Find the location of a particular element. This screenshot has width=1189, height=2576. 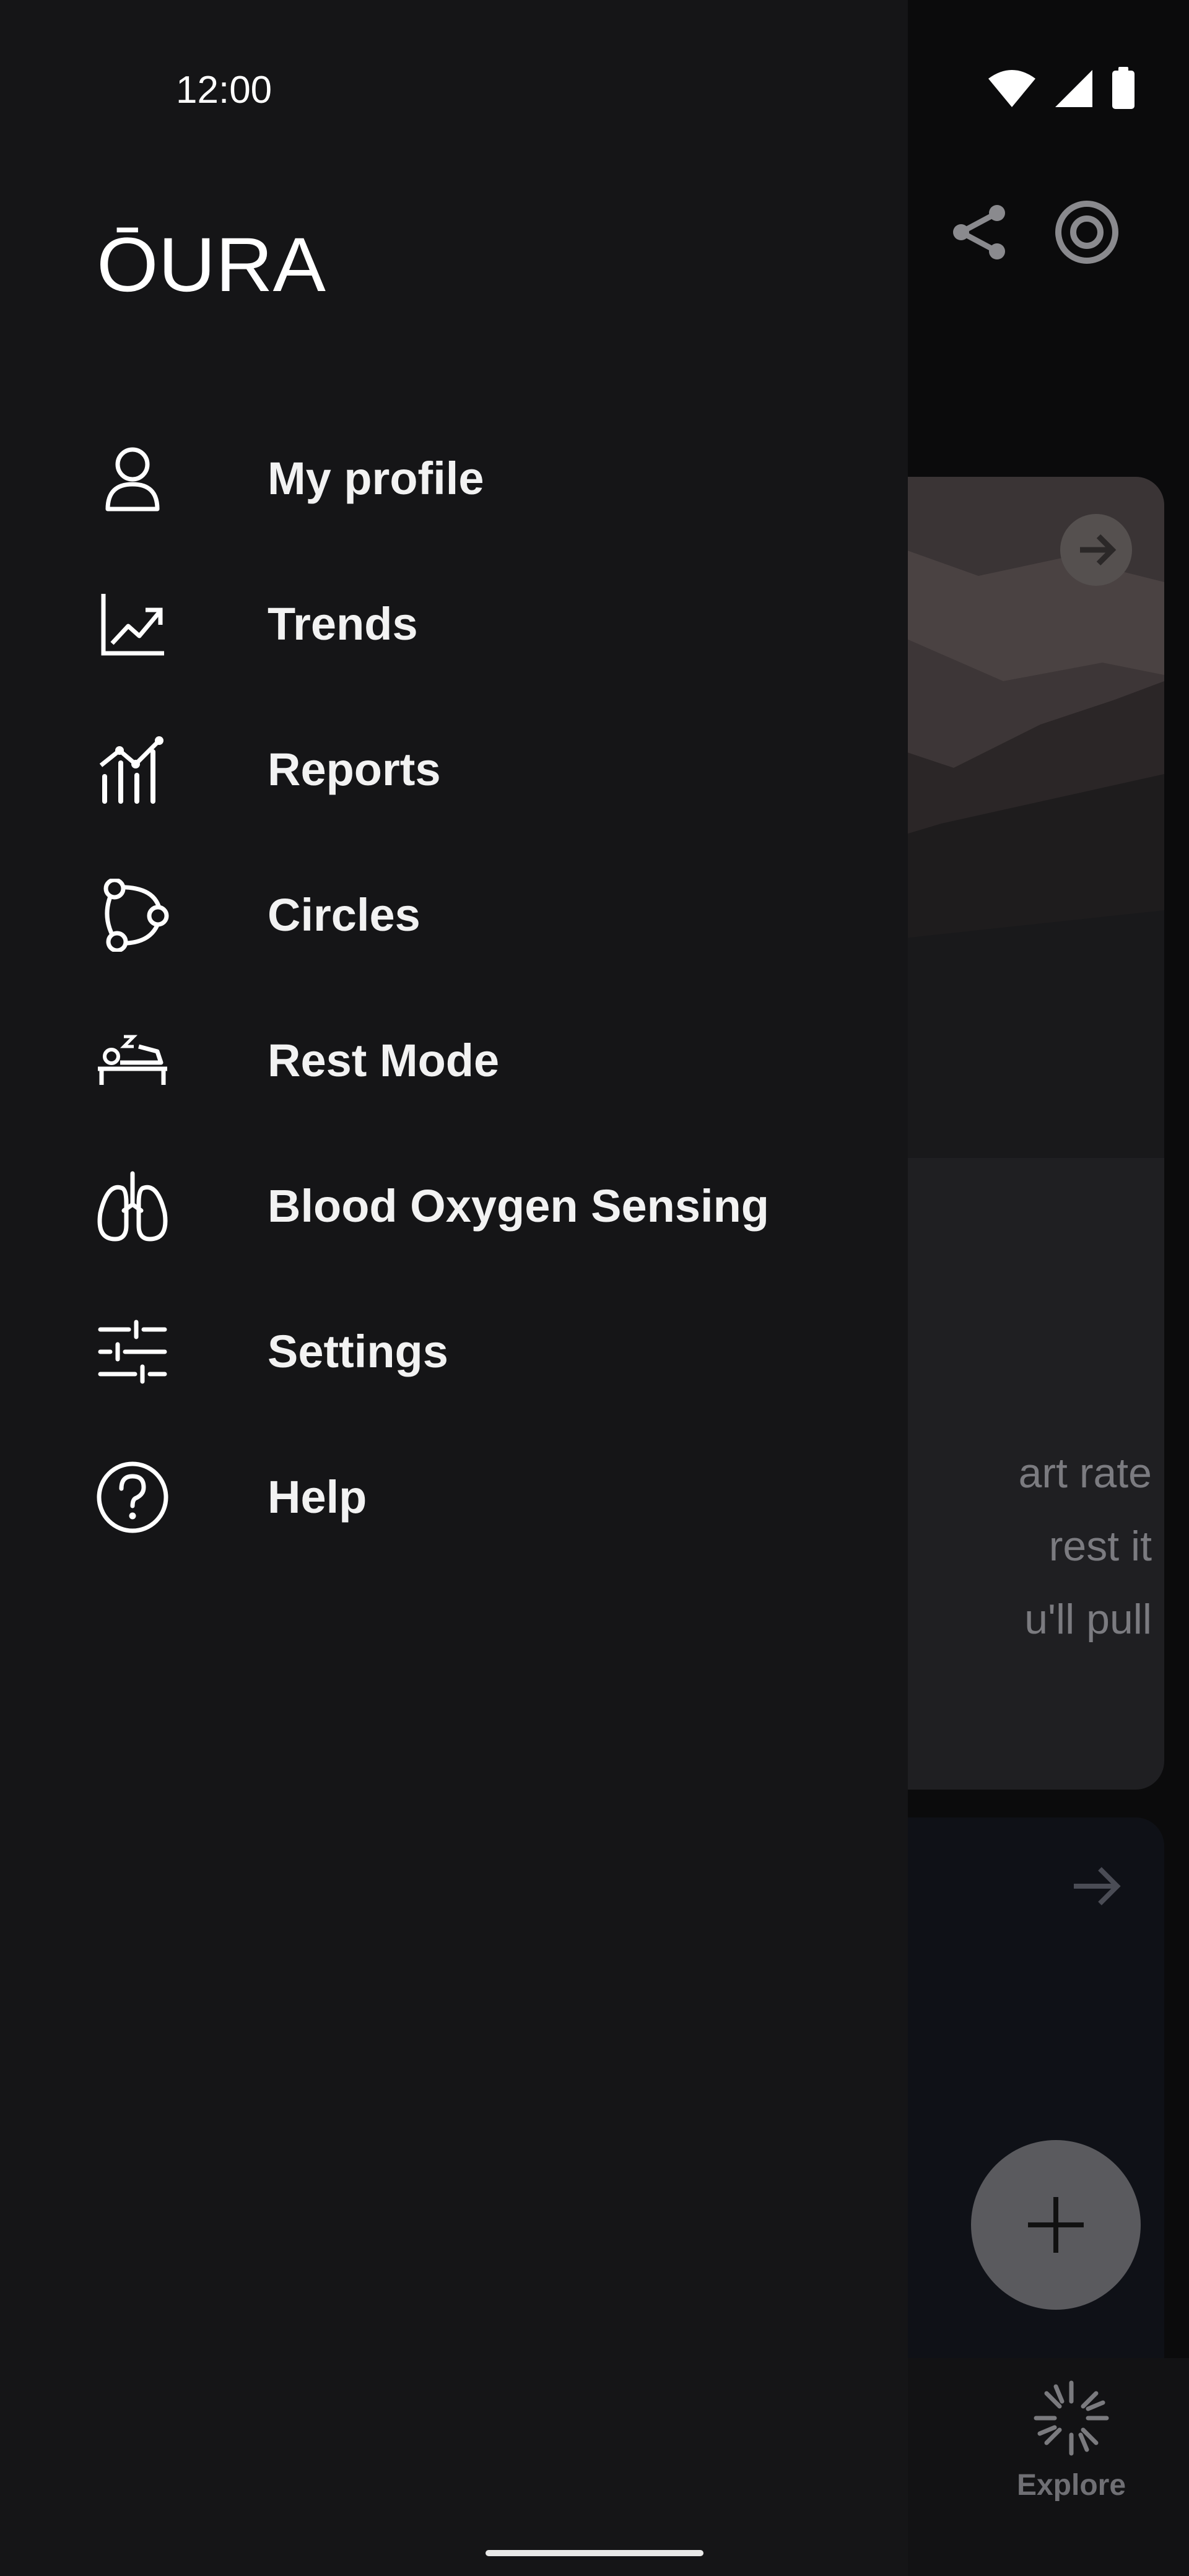

menu-item-label: Settings is located at coordinates (358, 1351).